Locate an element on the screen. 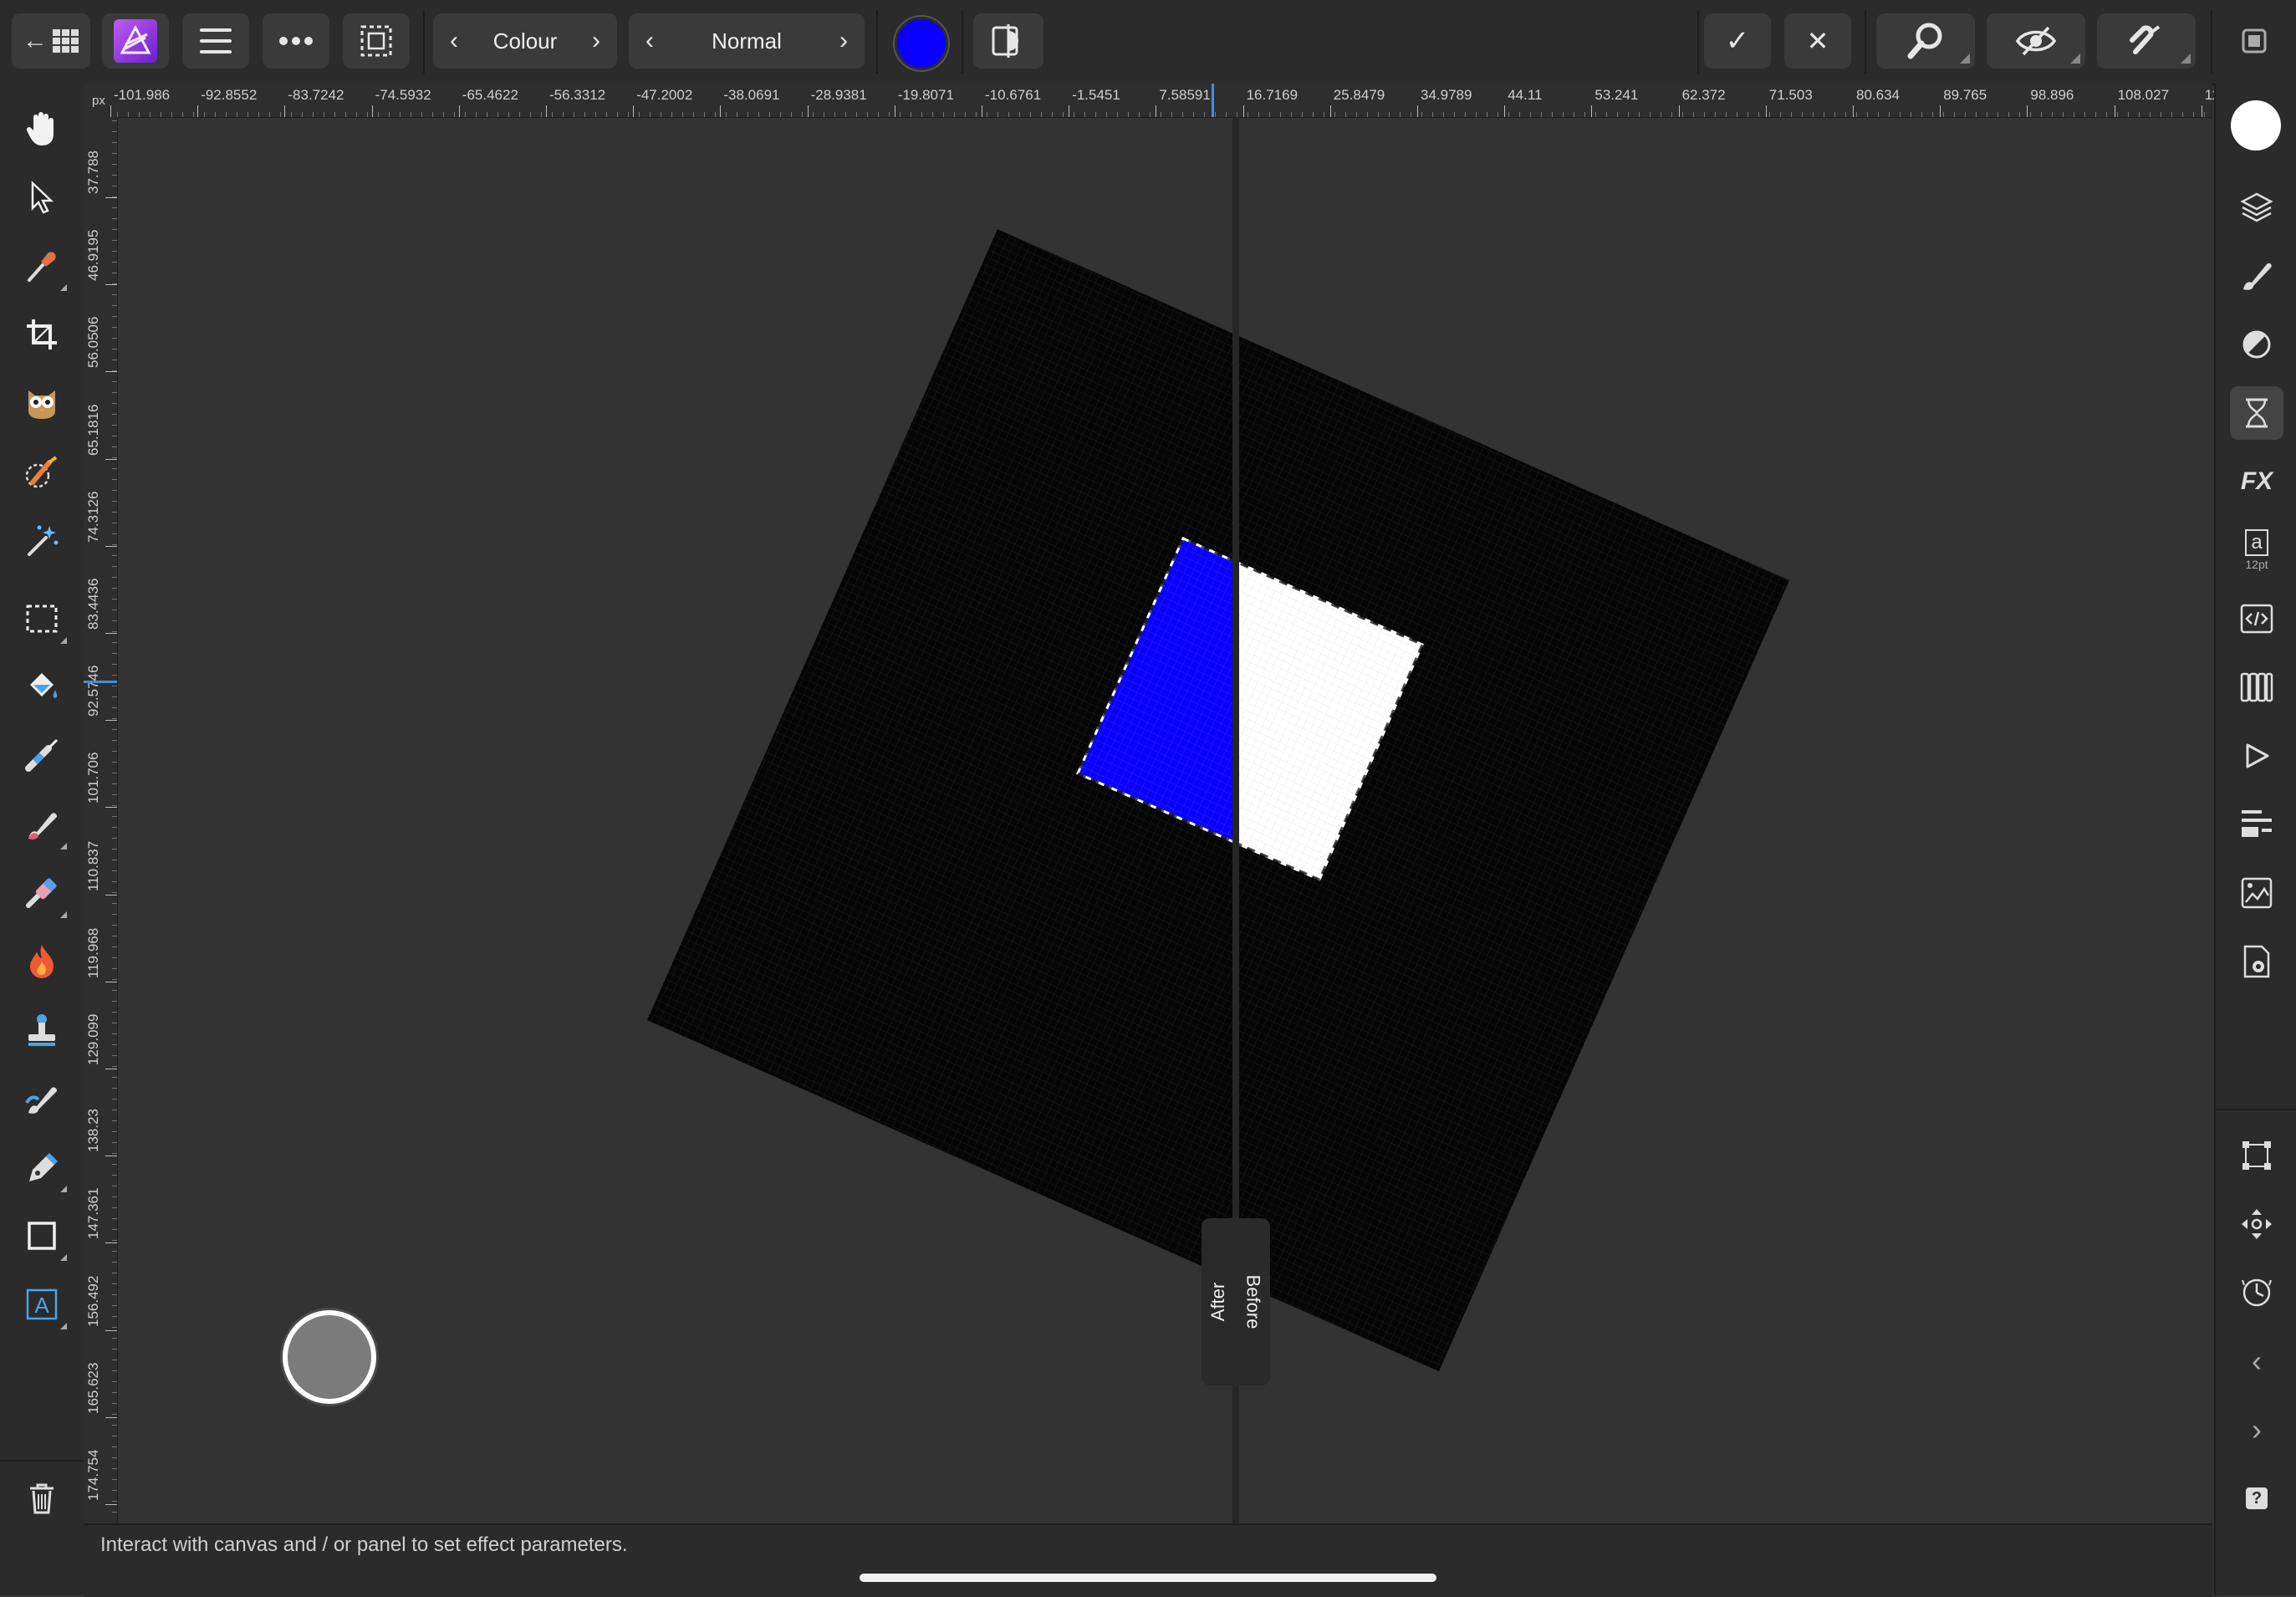 The image size is (2296, 1597). magnet-icon is located at coordinates (2145, 39).